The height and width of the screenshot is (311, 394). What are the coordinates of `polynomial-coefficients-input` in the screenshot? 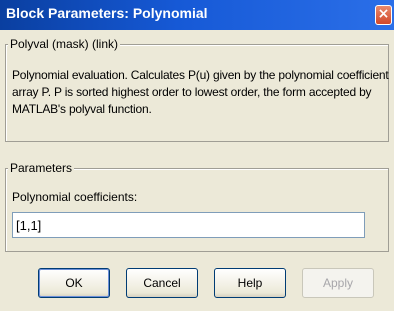 It's located at (188, 225).